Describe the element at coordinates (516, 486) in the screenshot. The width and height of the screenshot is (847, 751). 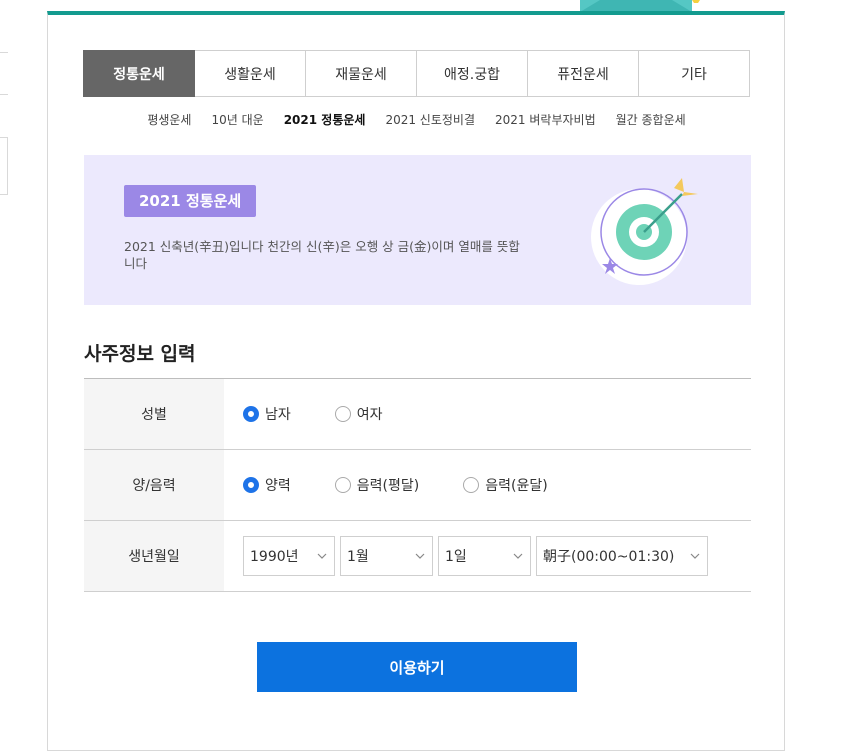
I see `calendar-lunar-leap-label: 음력(윤달)` at that location.